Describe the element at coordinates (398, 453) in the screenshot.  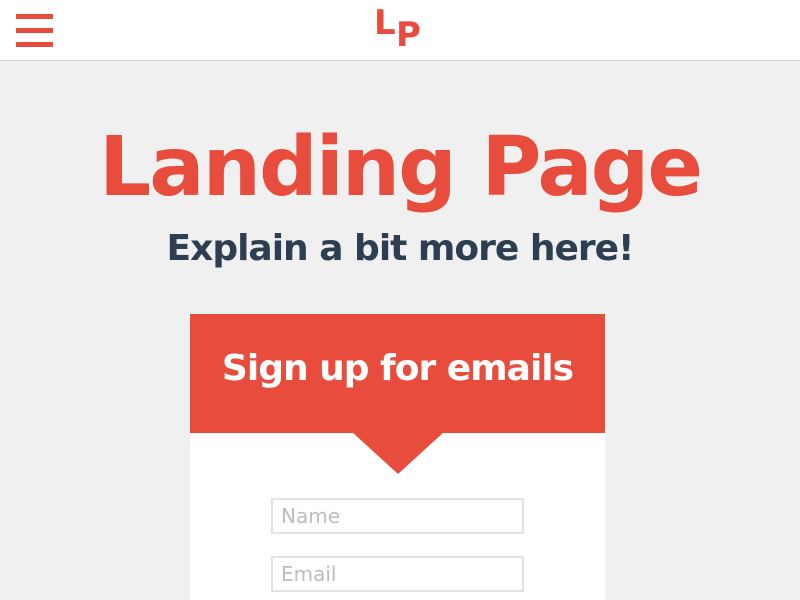
I see `signup-card-pointer` at that location.